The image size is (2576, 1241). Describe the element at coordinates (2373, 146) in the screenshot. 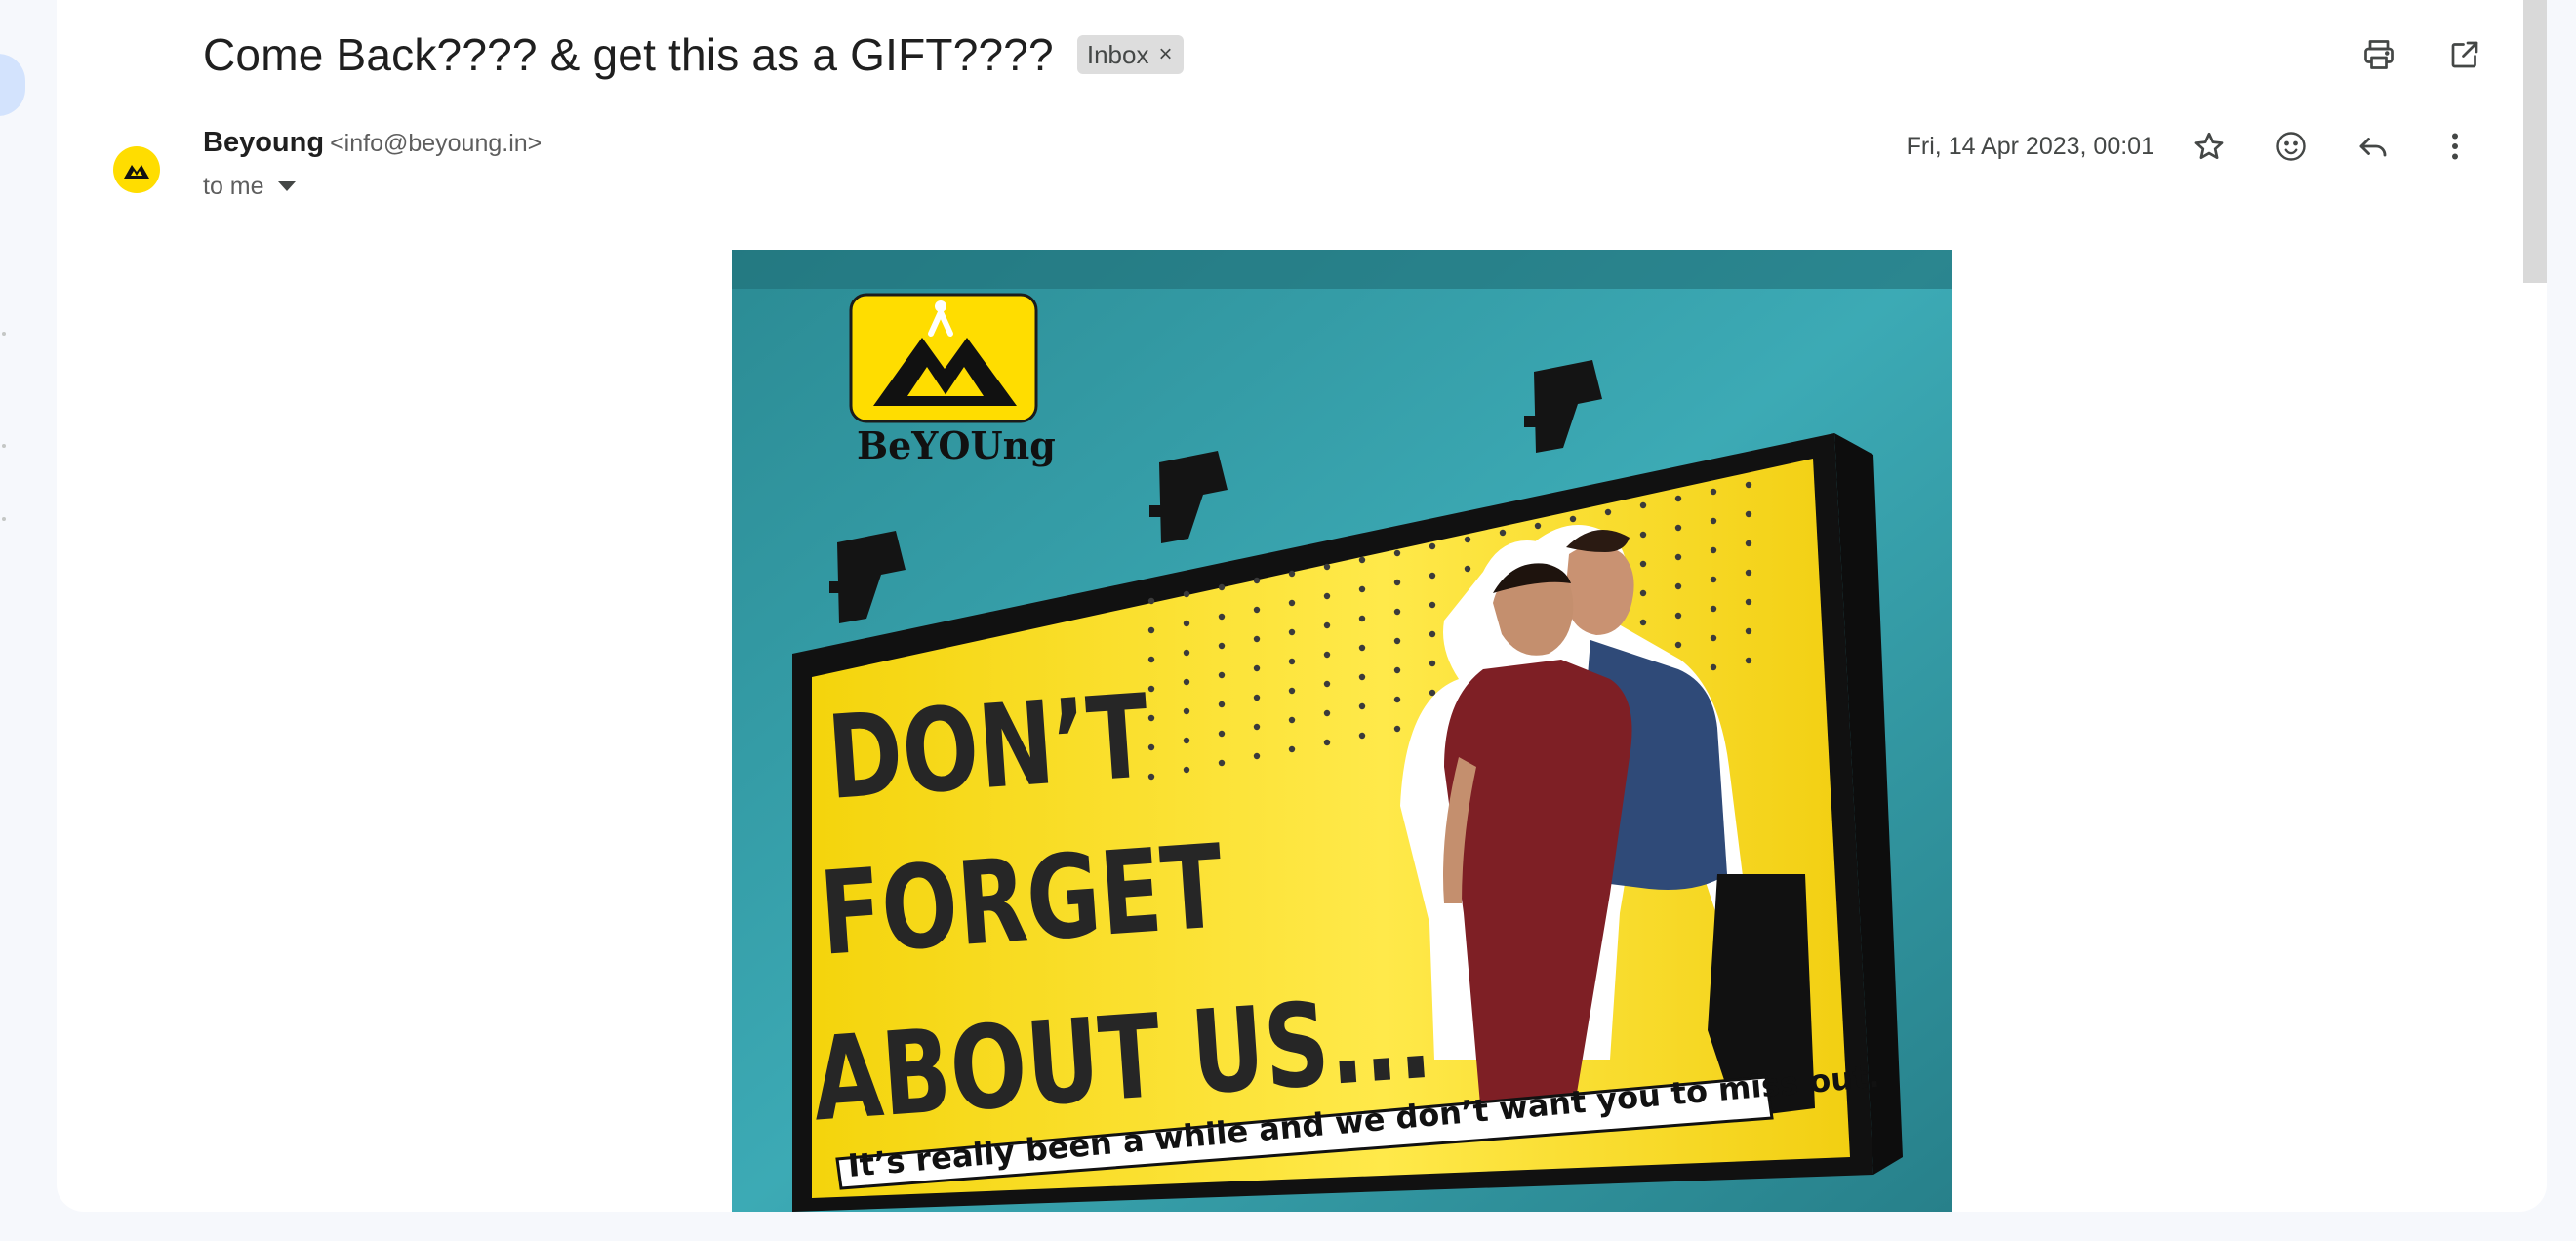

I see `reply-icon` at that location.